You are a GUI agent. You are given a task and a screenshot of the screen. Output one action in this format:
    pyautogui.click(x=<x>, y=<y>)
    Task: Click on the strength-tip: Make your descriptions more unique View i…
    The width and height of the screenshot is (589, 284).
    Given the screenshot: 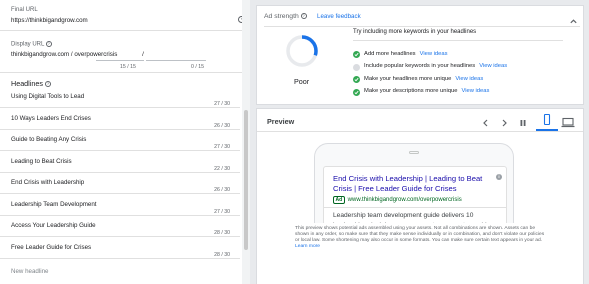 What is the action you would take?
    pyautogui.click(x=426, y=91)
    